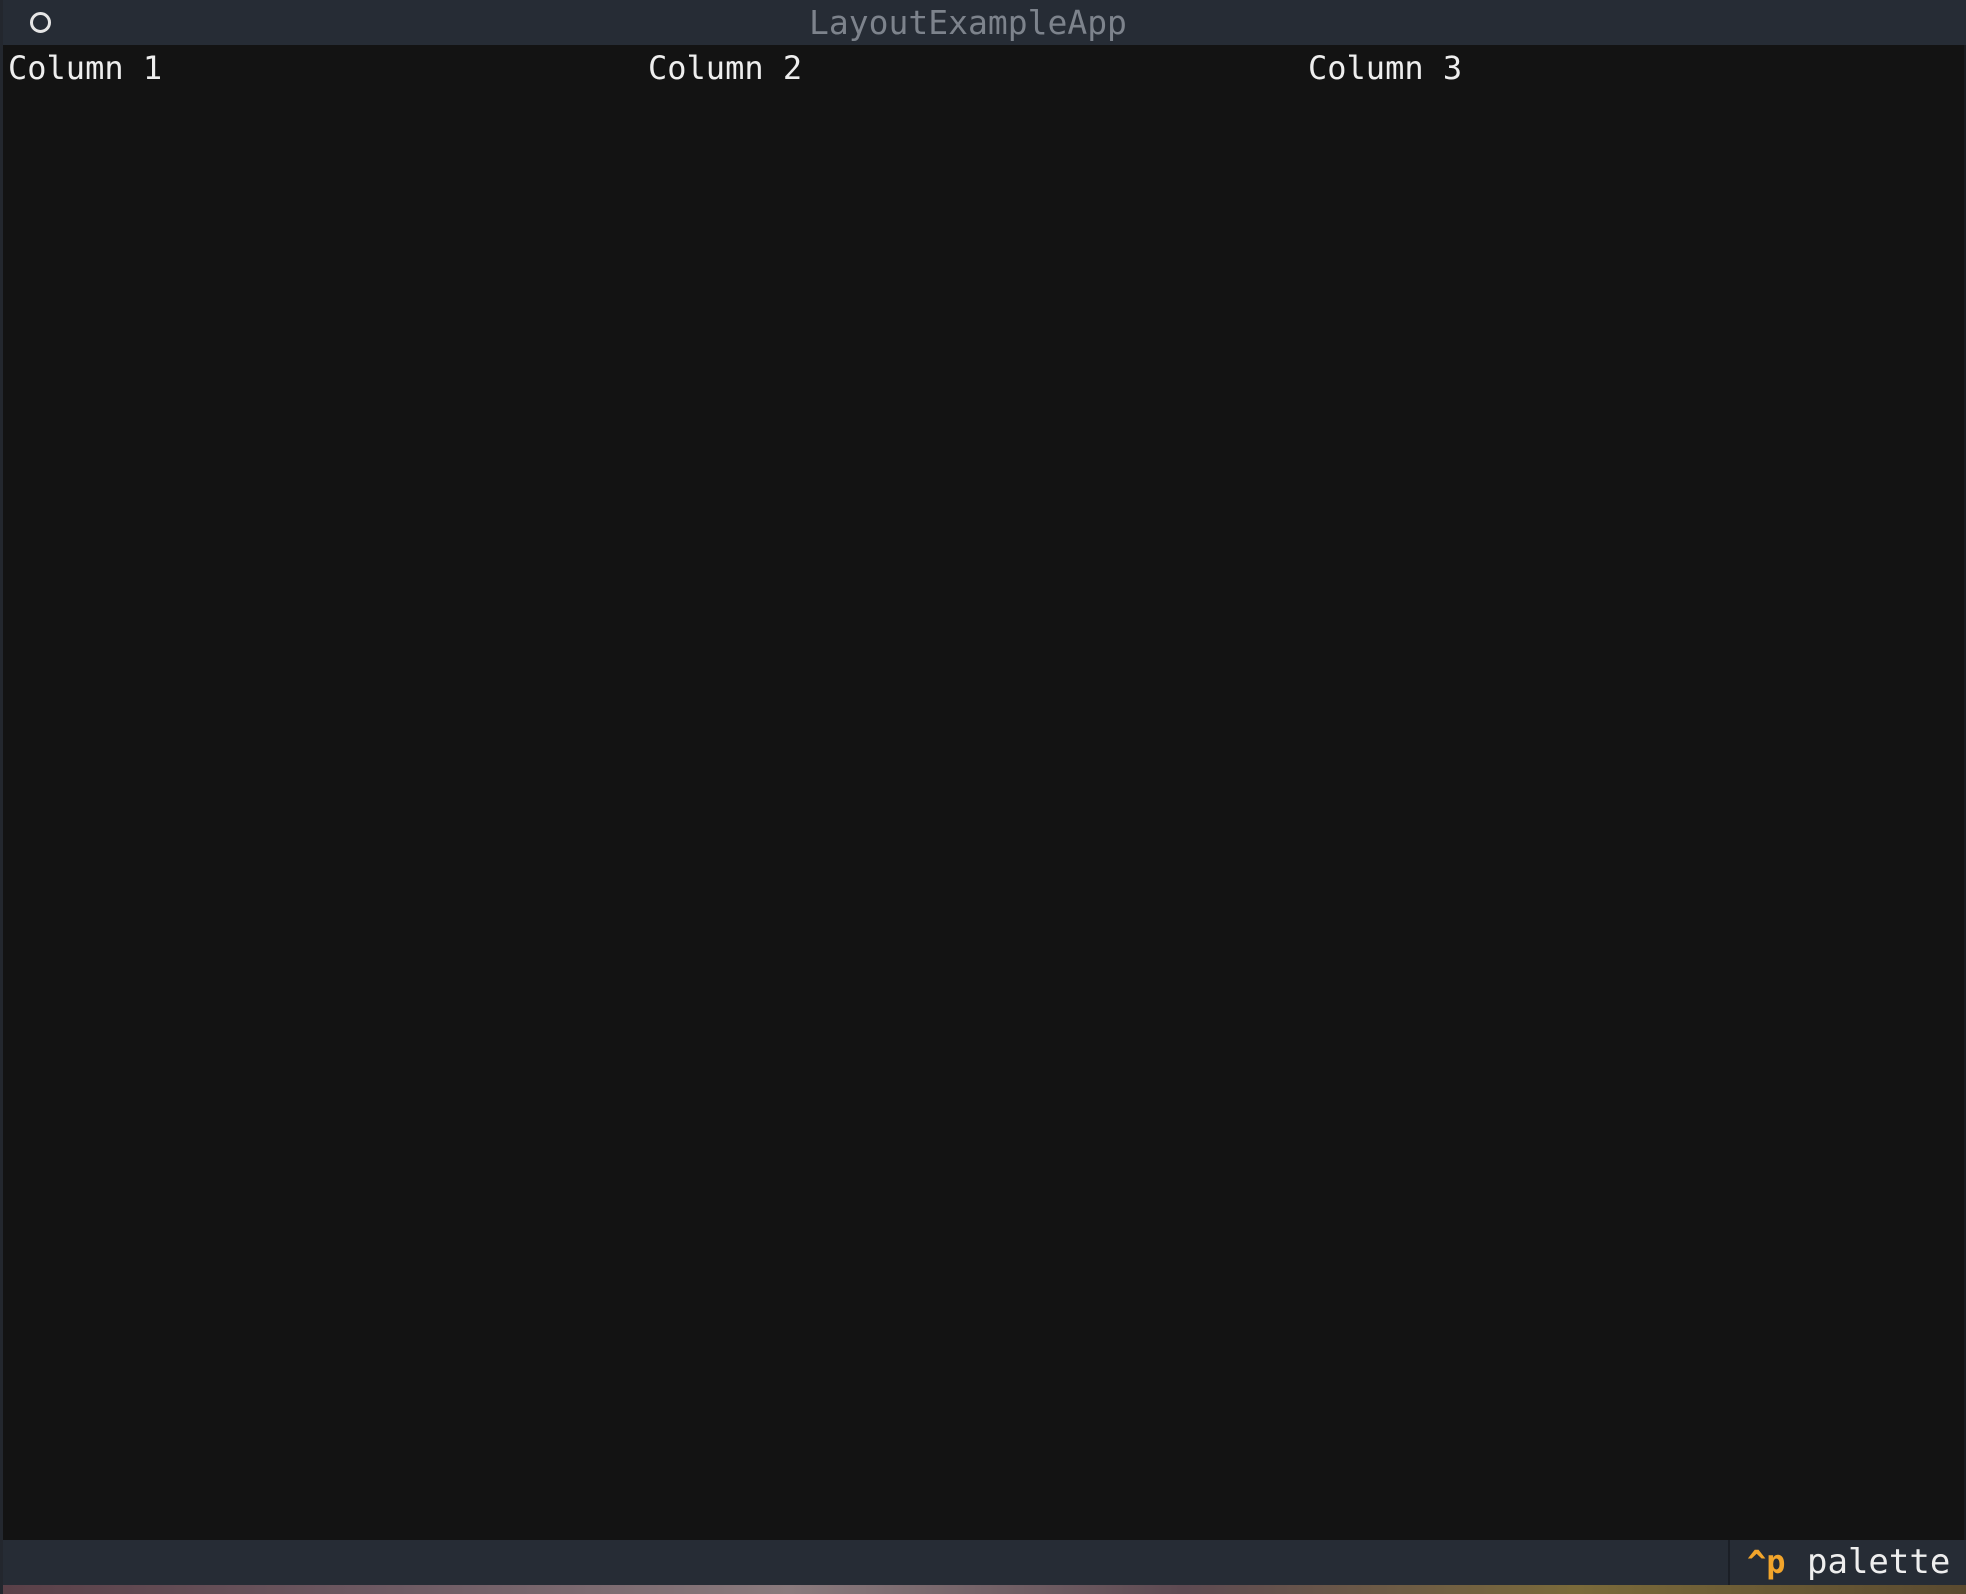 The image size is (1966, 1594). I want to click on column-label: Column 3, so click(1385, 68).